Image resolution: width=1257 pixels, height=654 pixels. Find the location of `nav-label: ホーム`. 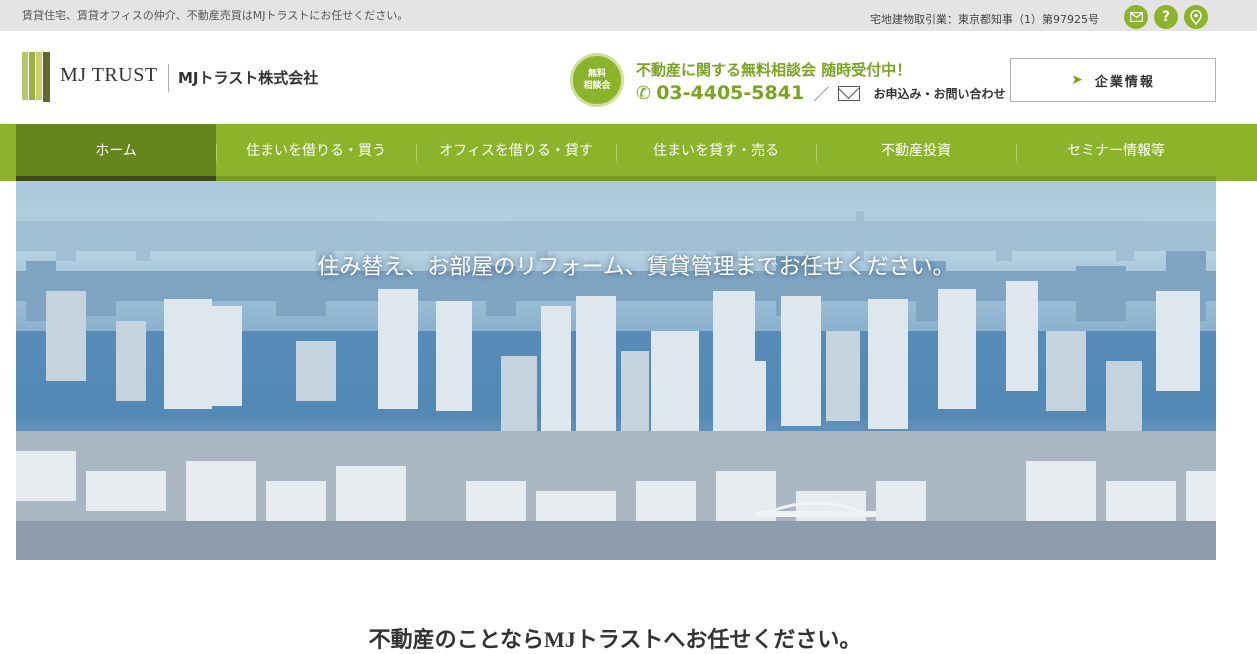

nav-label: ホーム is located at coordinates (116, 151).